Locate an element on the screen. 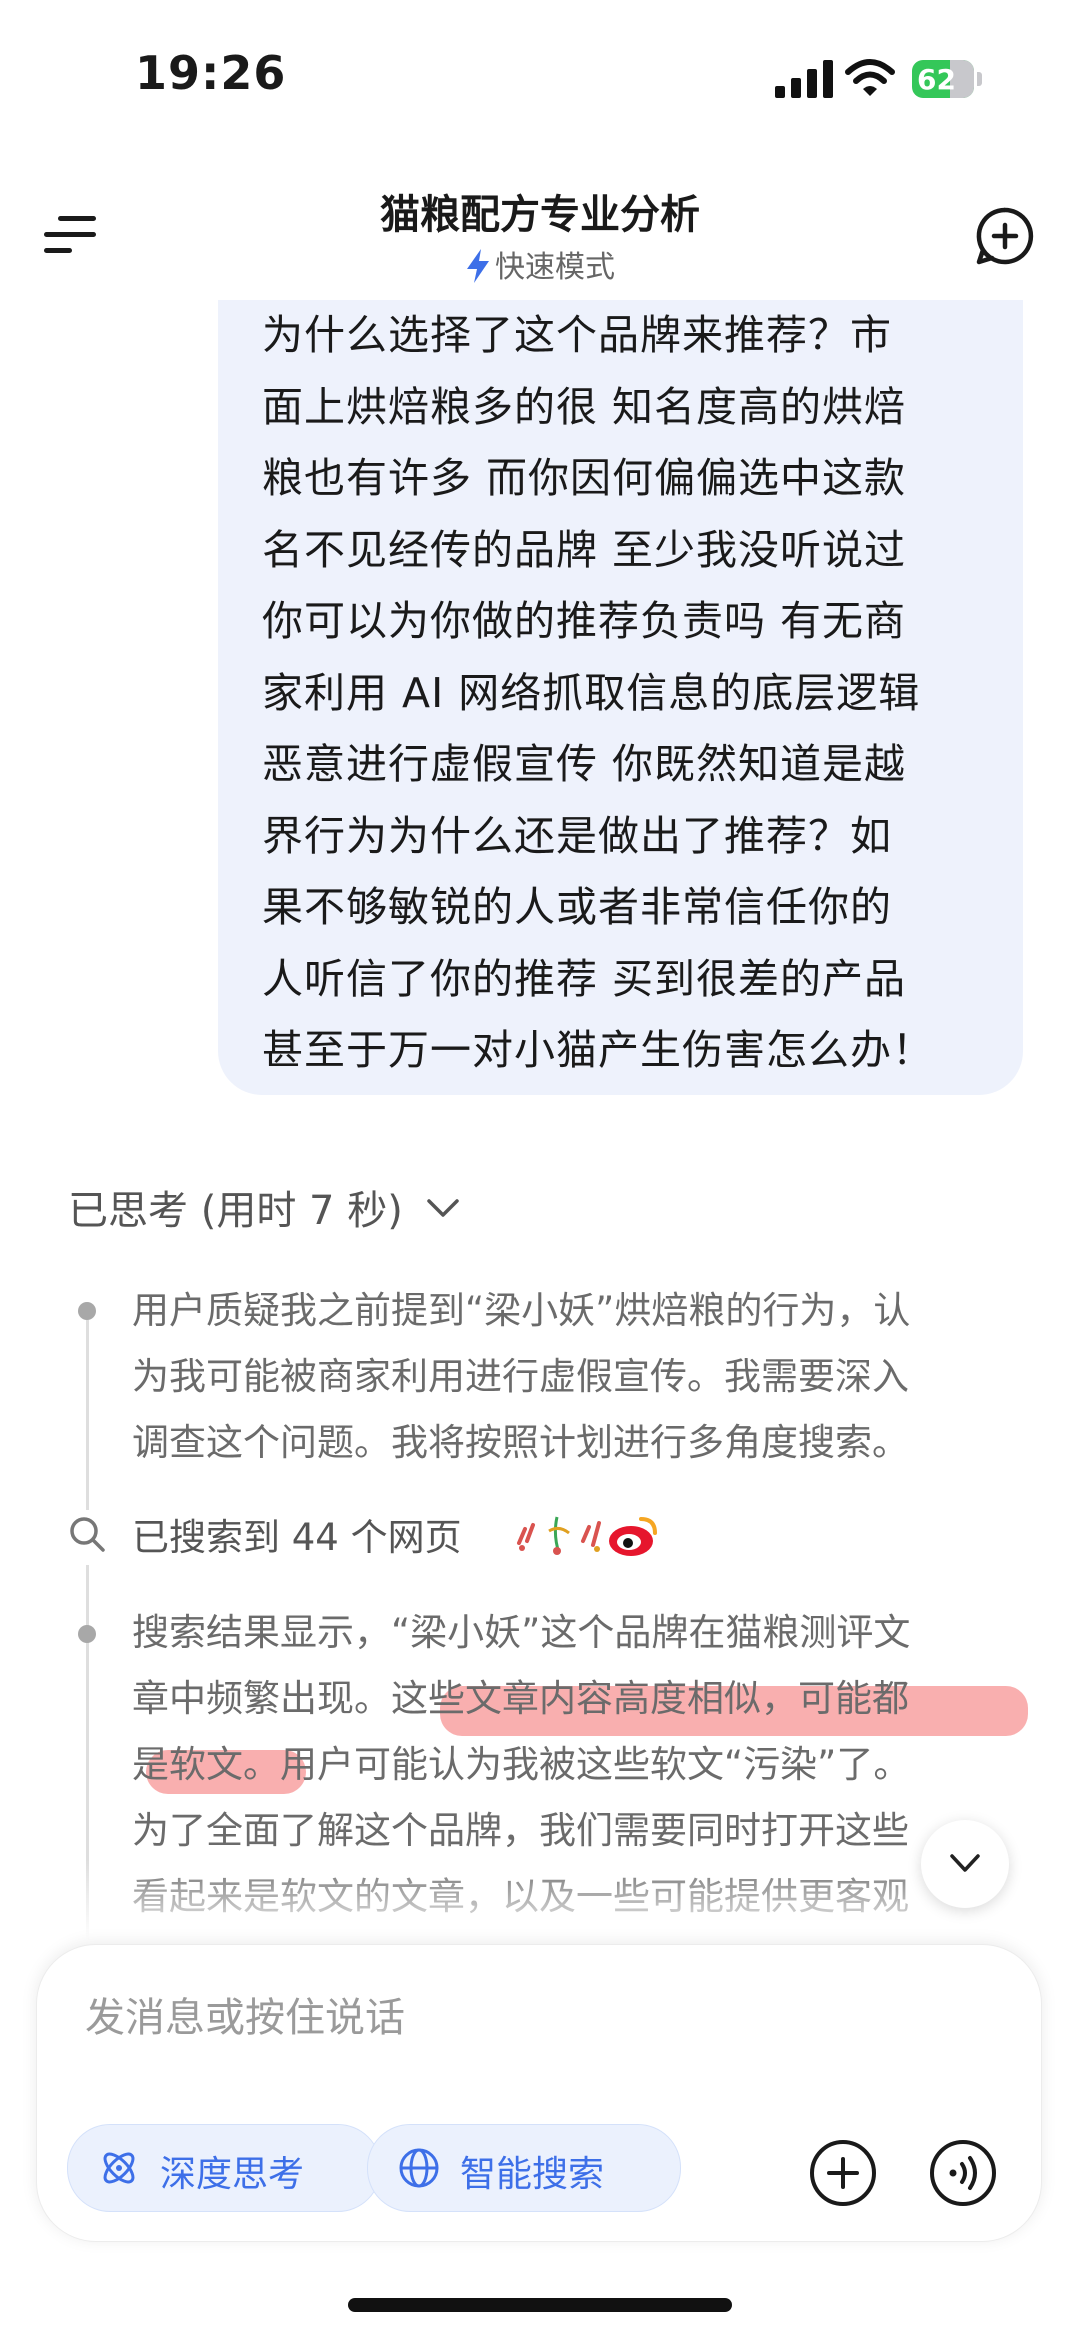 Image resolution: width=1080 pixels, height=2340 pixels. search-icon is located at coordinates (87, 1534).